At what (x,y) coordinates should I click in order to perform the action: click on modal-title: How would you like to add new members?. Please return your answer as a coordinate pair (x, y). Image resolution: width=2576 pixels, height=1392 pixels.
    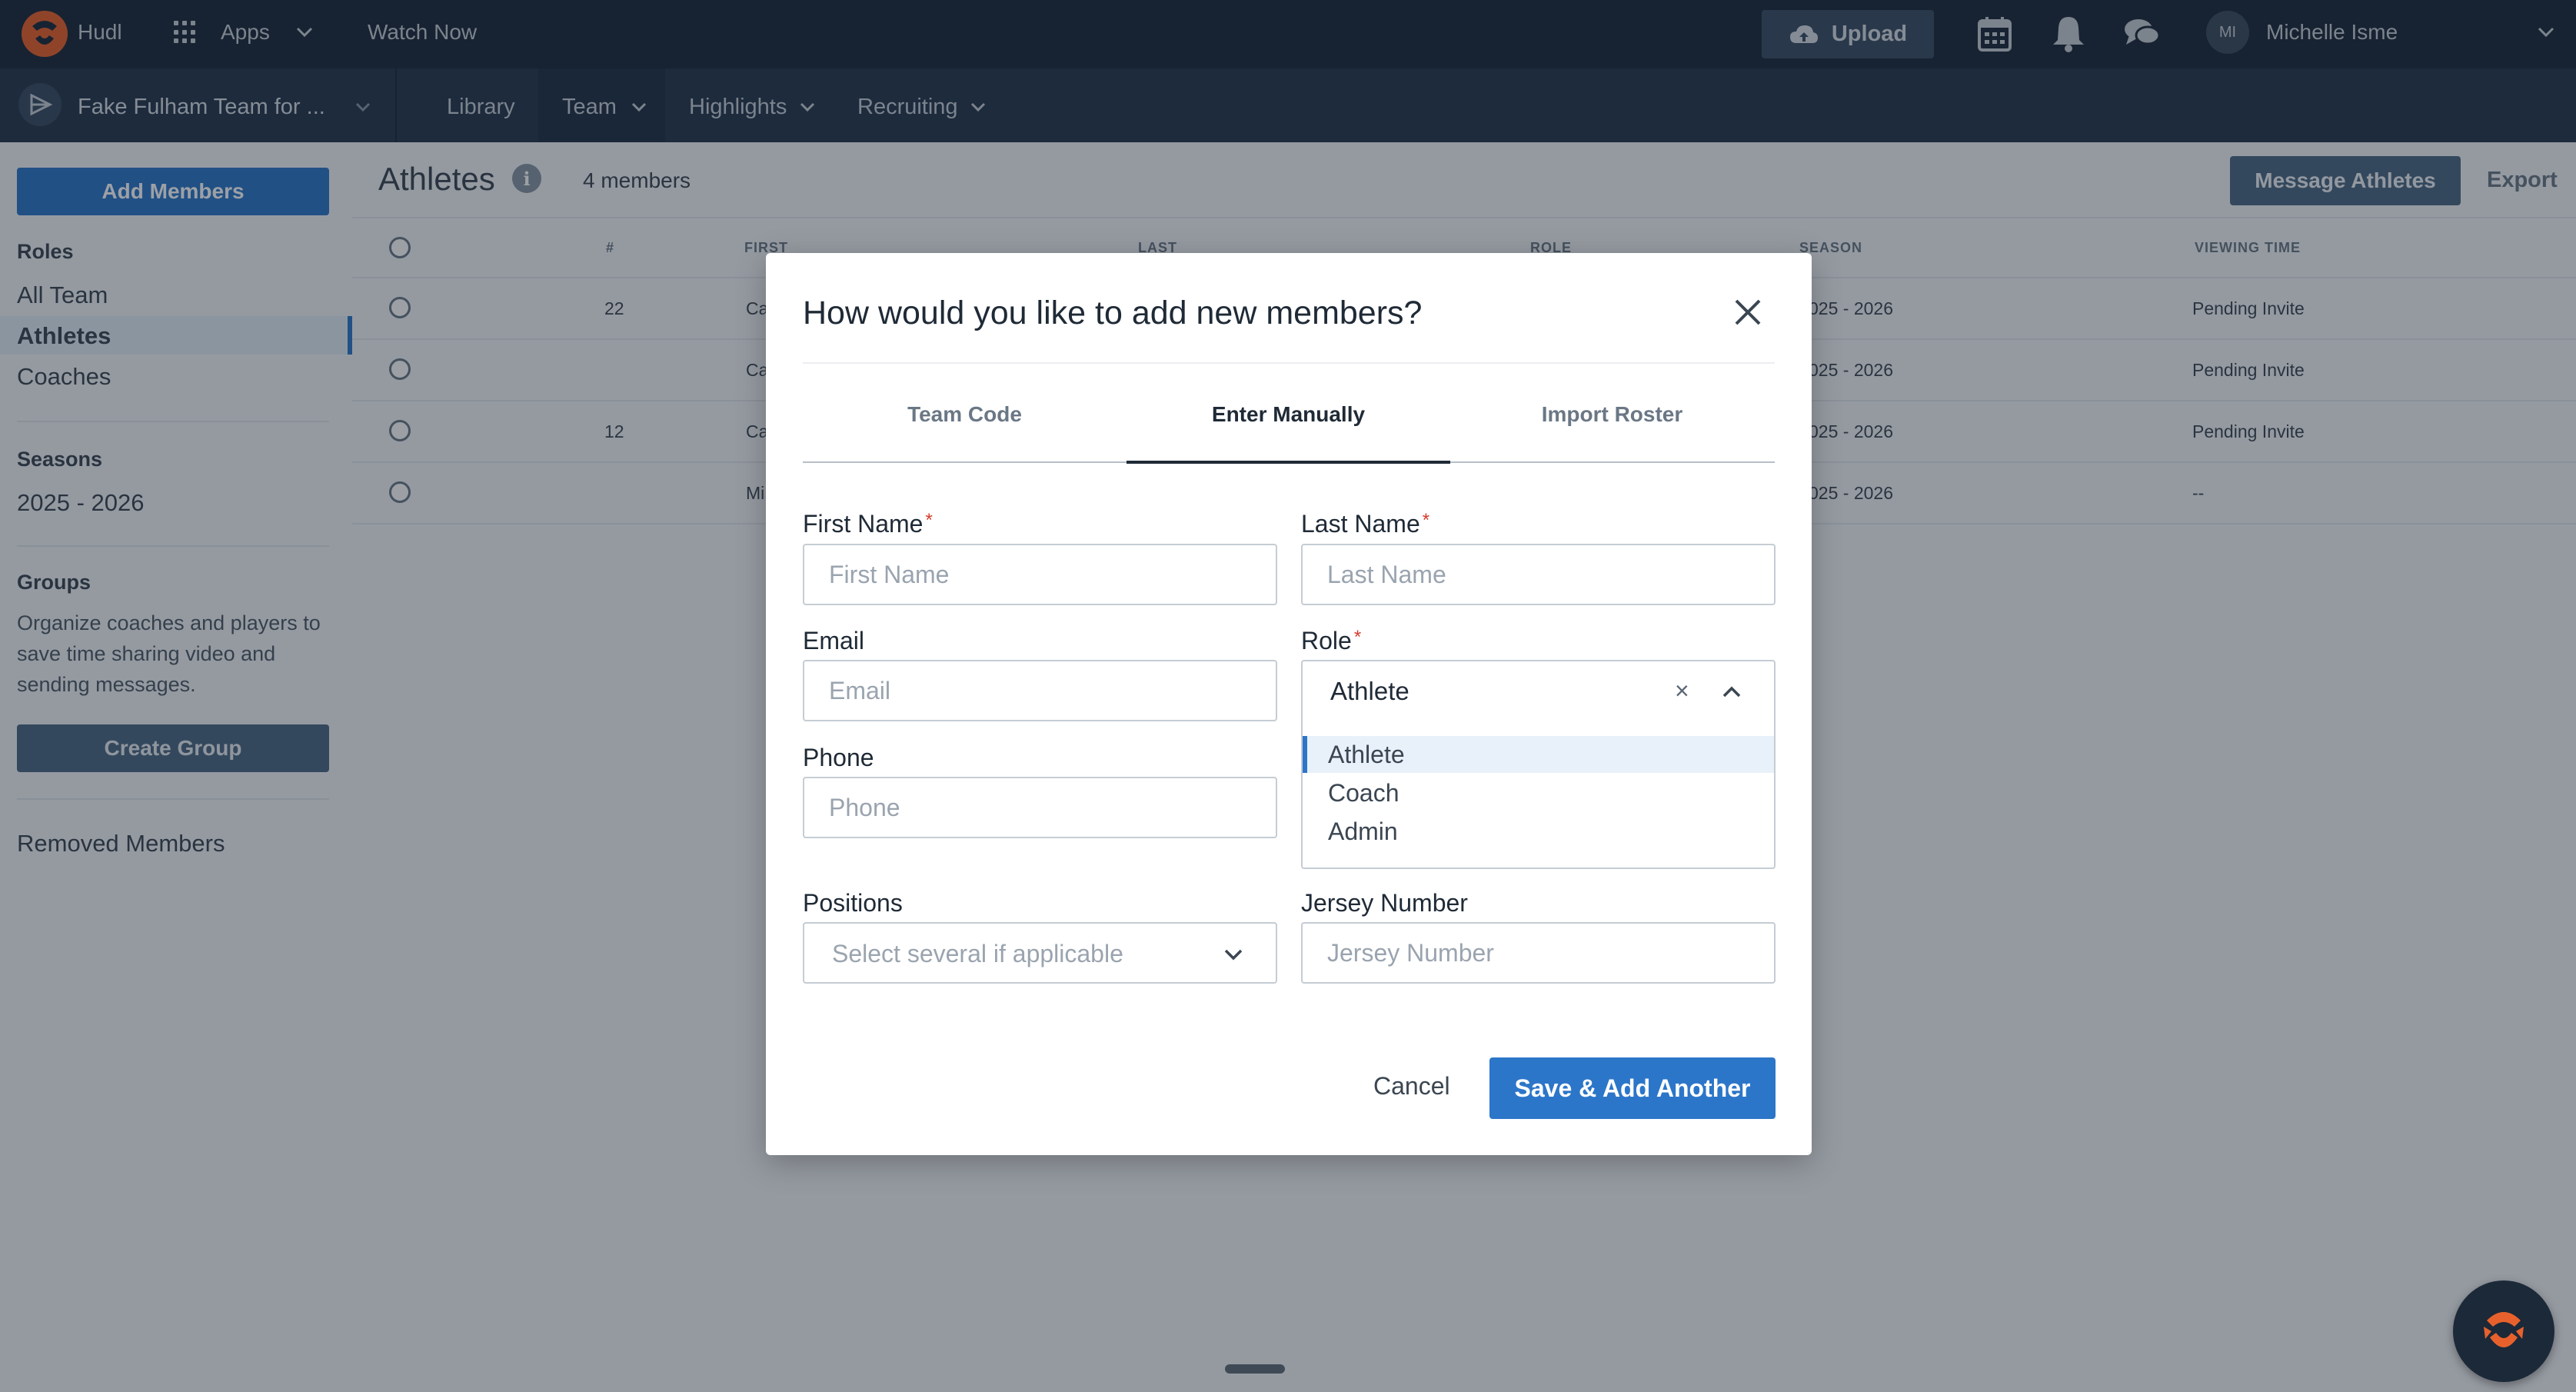
    Looking at the image, I should click on (1113, 313).